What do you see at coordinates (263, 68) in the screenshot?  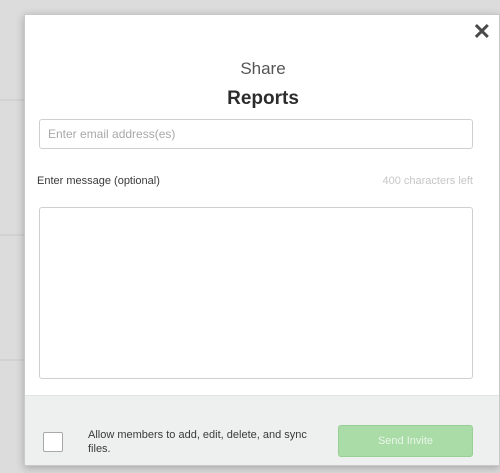 I see `dialog-title: Share` at bounding box center [263, 68].